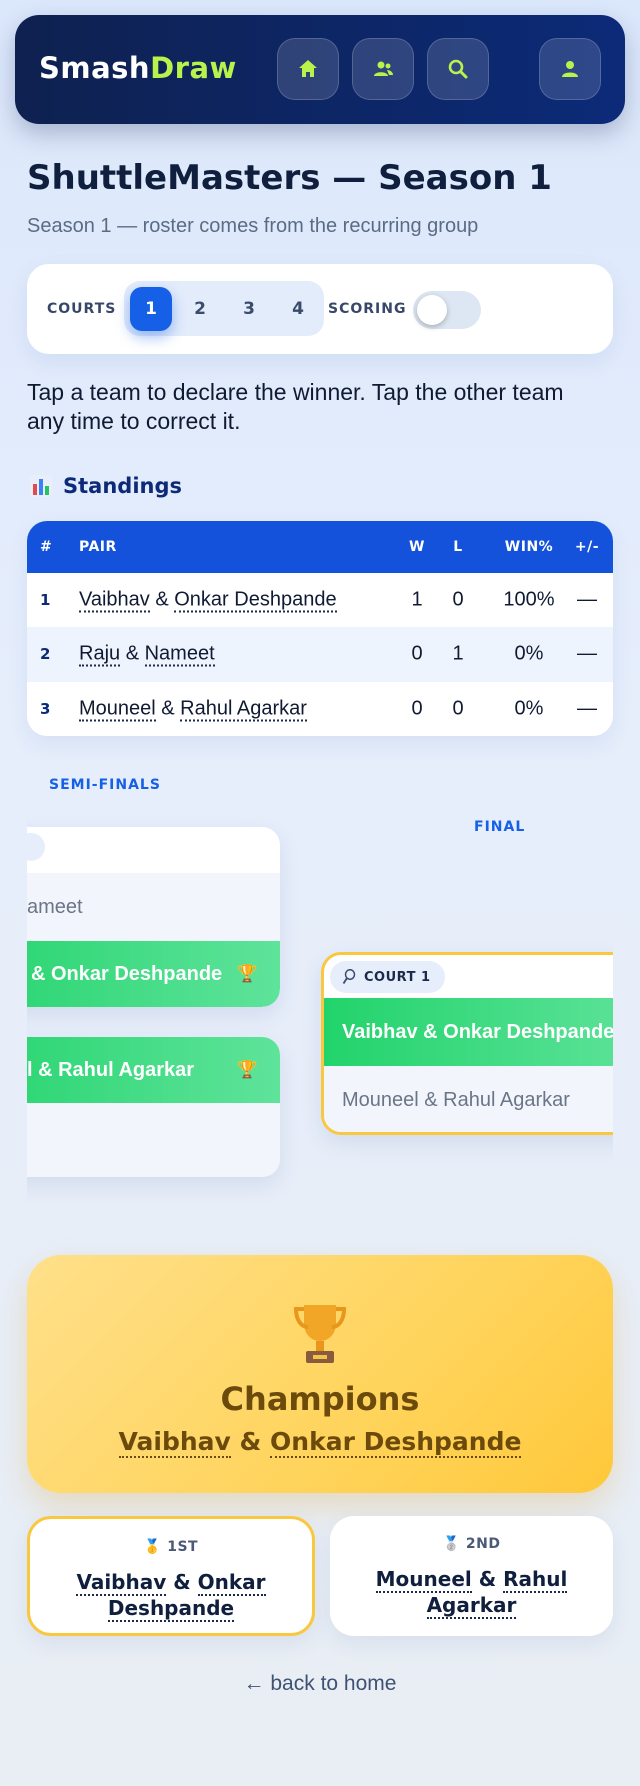 The image size is (640, 1786). What do you see at coordinates (200, 309) in the screenshot?
I see `court-option-2: 2` at bounding box center [200, 309].